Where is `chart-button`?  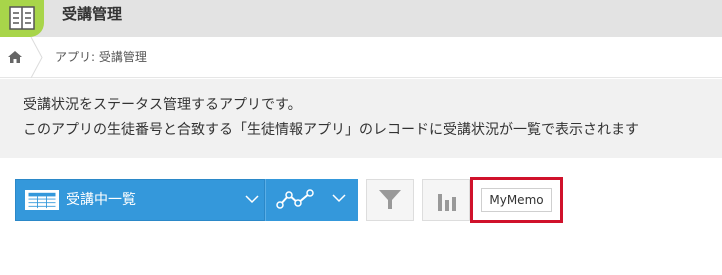 chart-button is located at coordinates (446, 200).